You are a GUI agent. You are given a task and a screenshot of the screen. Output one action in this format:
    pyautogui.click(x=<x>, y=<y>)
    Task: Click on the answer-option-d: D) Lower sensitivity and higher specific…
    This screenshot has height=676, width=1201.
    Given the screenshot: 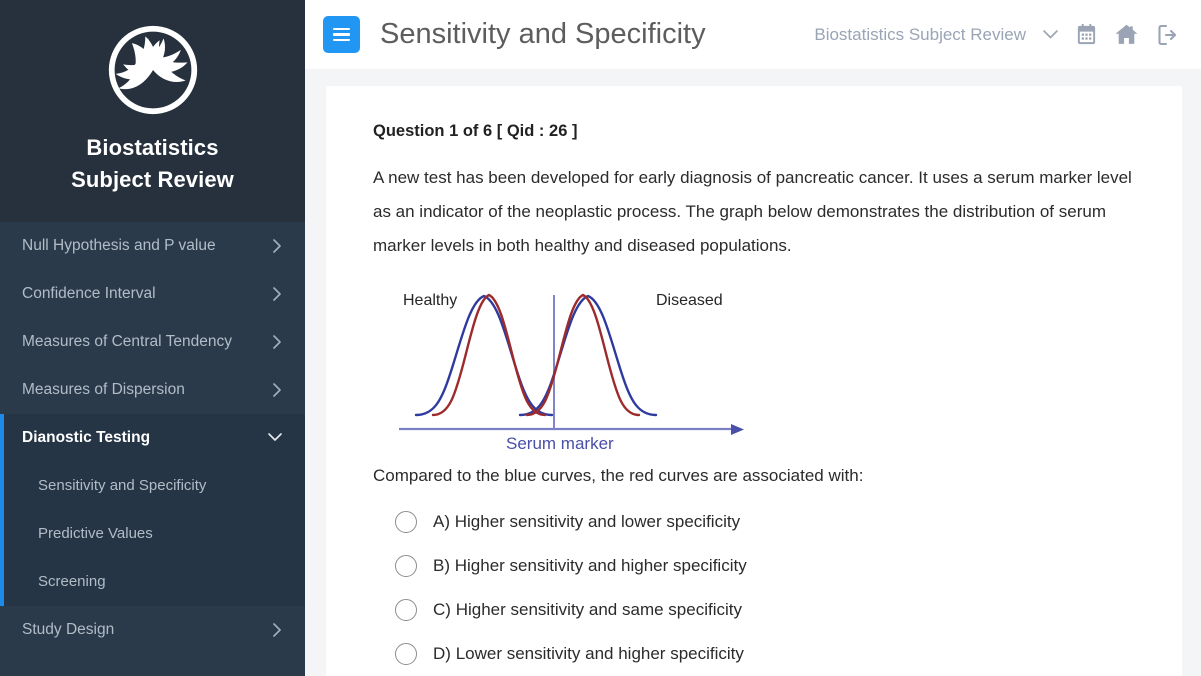 What is the action you would take?
    pyautogui.click(x=768, y=654)
    